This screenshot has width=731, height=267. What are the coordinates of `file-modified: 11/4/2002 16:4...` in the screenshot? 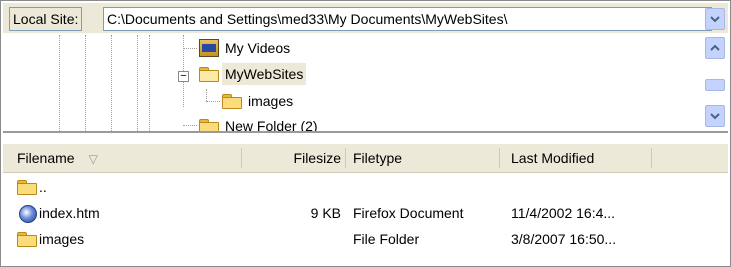 It's located at (563, 213).